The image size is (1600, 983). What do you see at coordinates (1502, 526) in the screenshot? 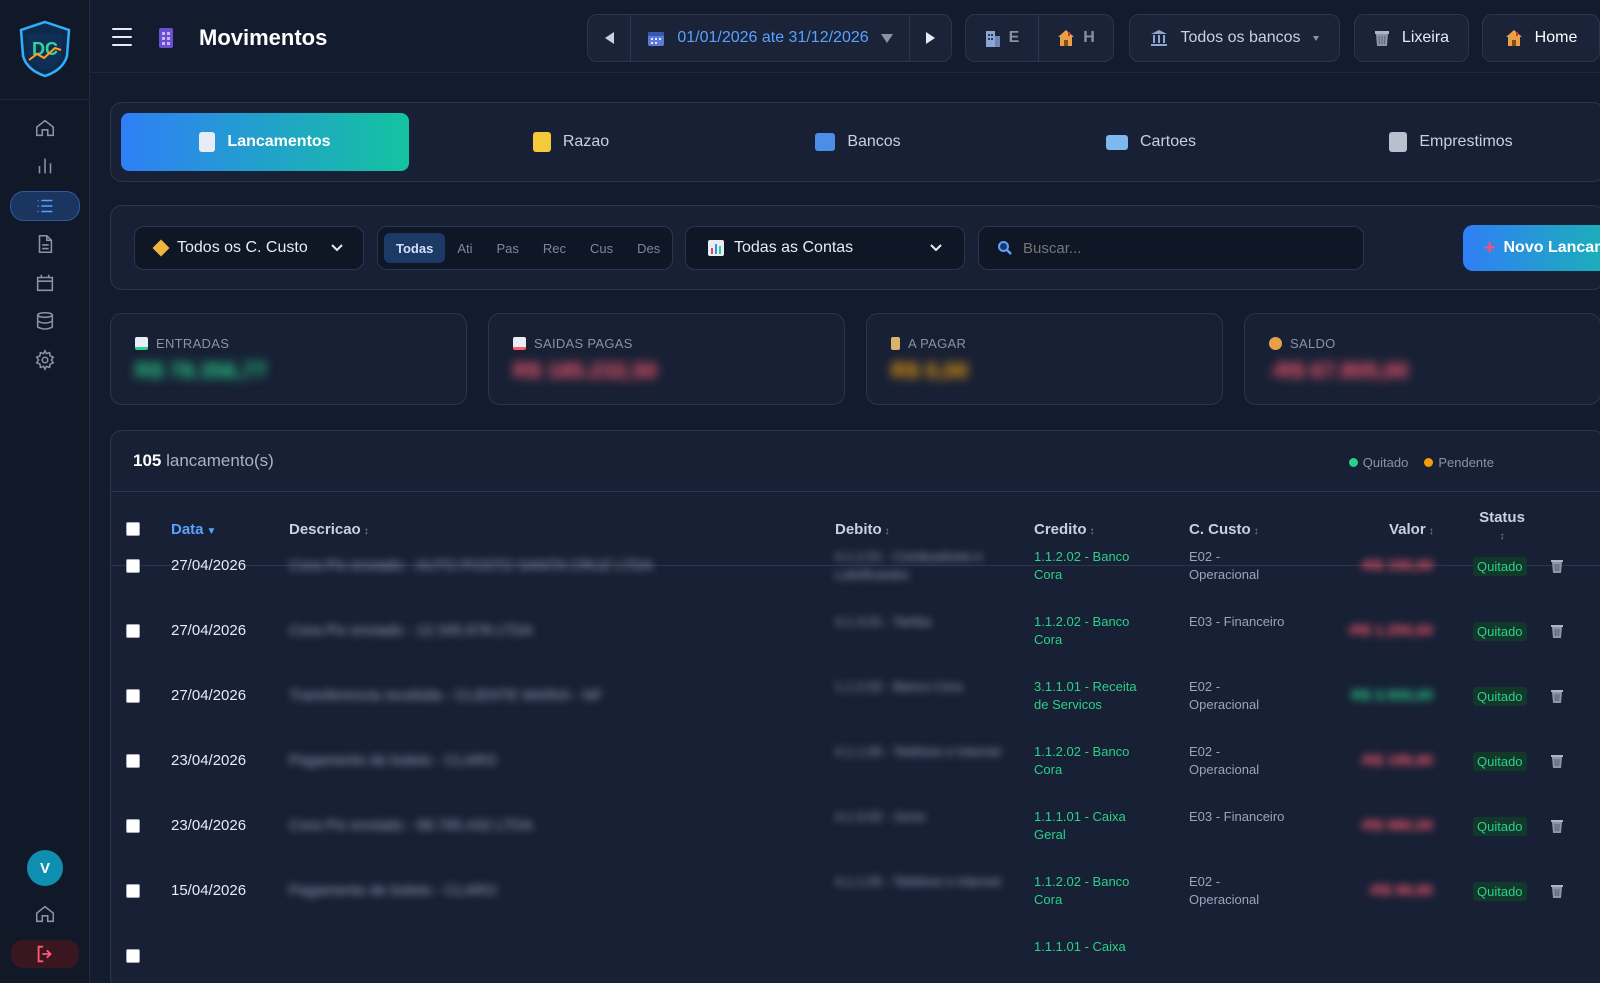
I see `col-status: Status ↕` at bounding box center [1502, 526].